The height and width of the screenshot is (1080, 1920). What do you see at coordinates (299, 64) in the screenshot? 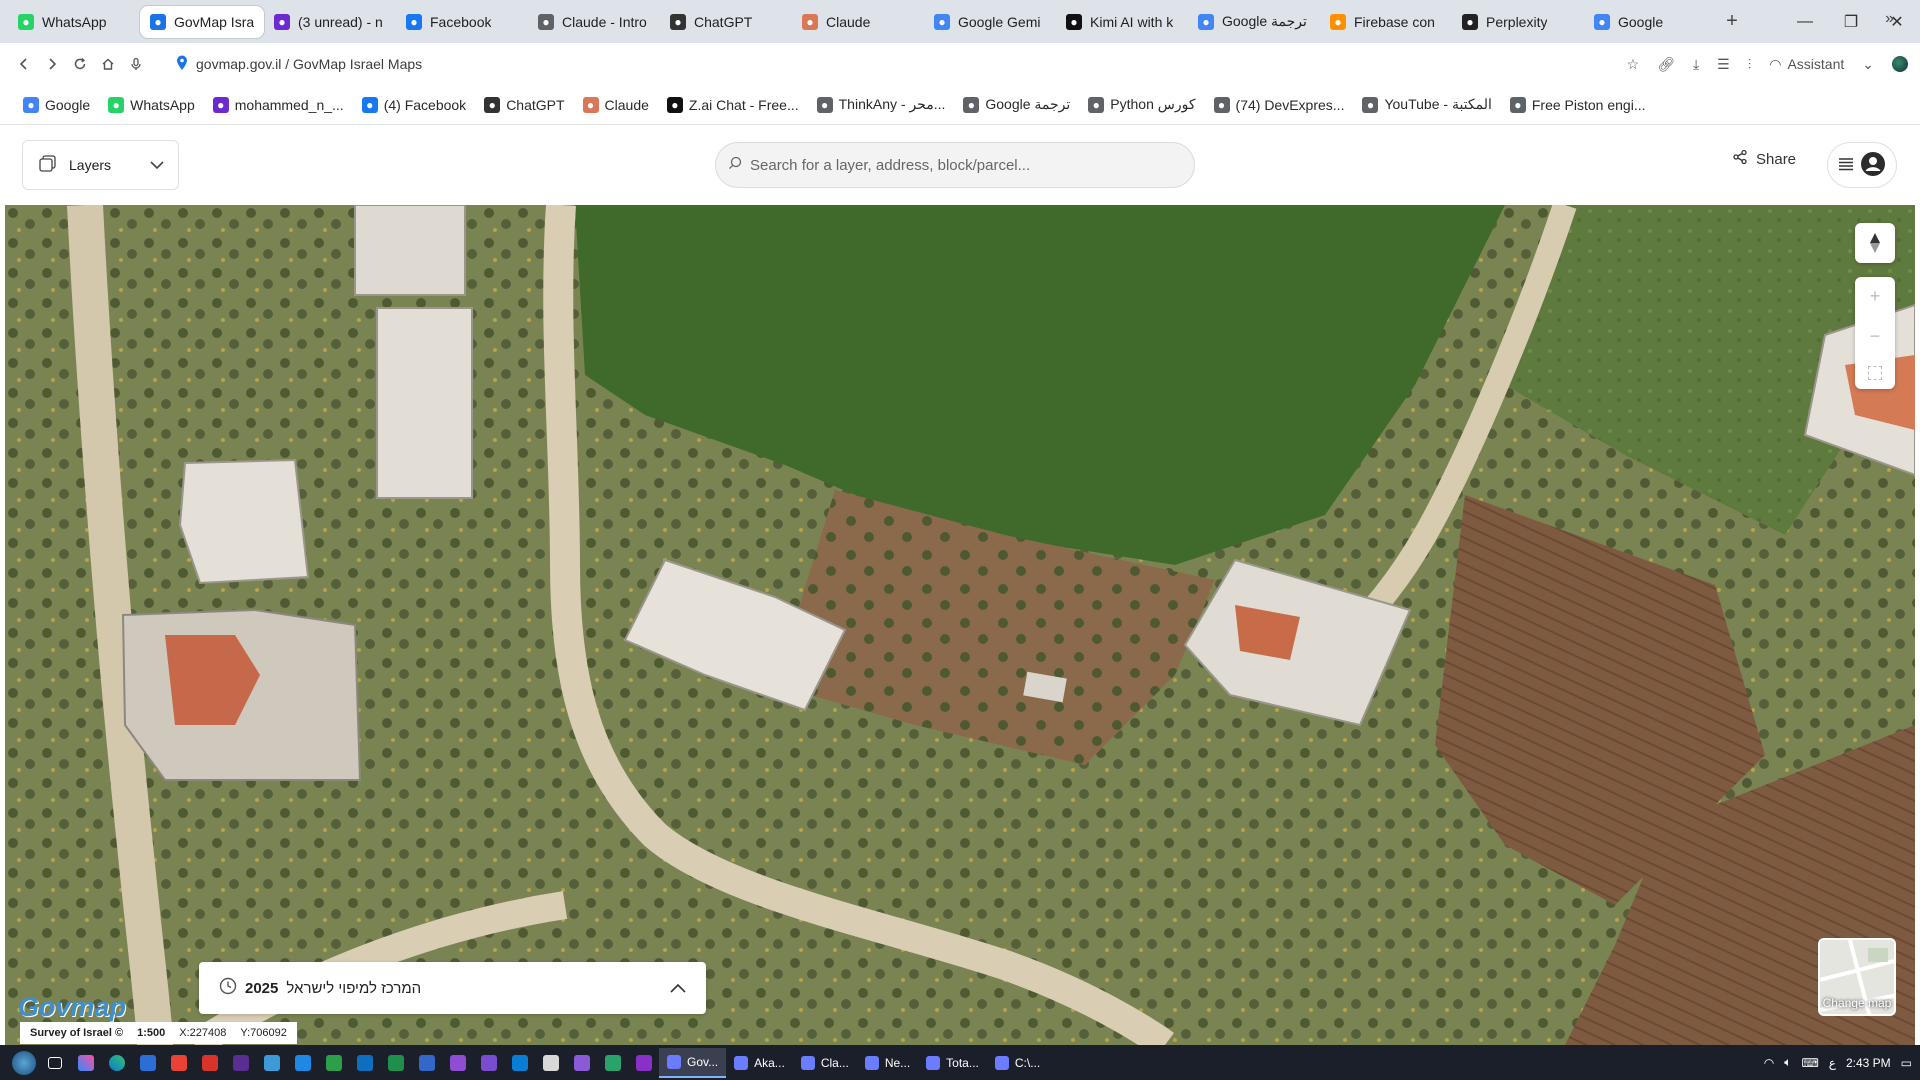
I see `url-field: govmap.gov.il / GovMap Israel Maps` at bounding box center [299, 64].